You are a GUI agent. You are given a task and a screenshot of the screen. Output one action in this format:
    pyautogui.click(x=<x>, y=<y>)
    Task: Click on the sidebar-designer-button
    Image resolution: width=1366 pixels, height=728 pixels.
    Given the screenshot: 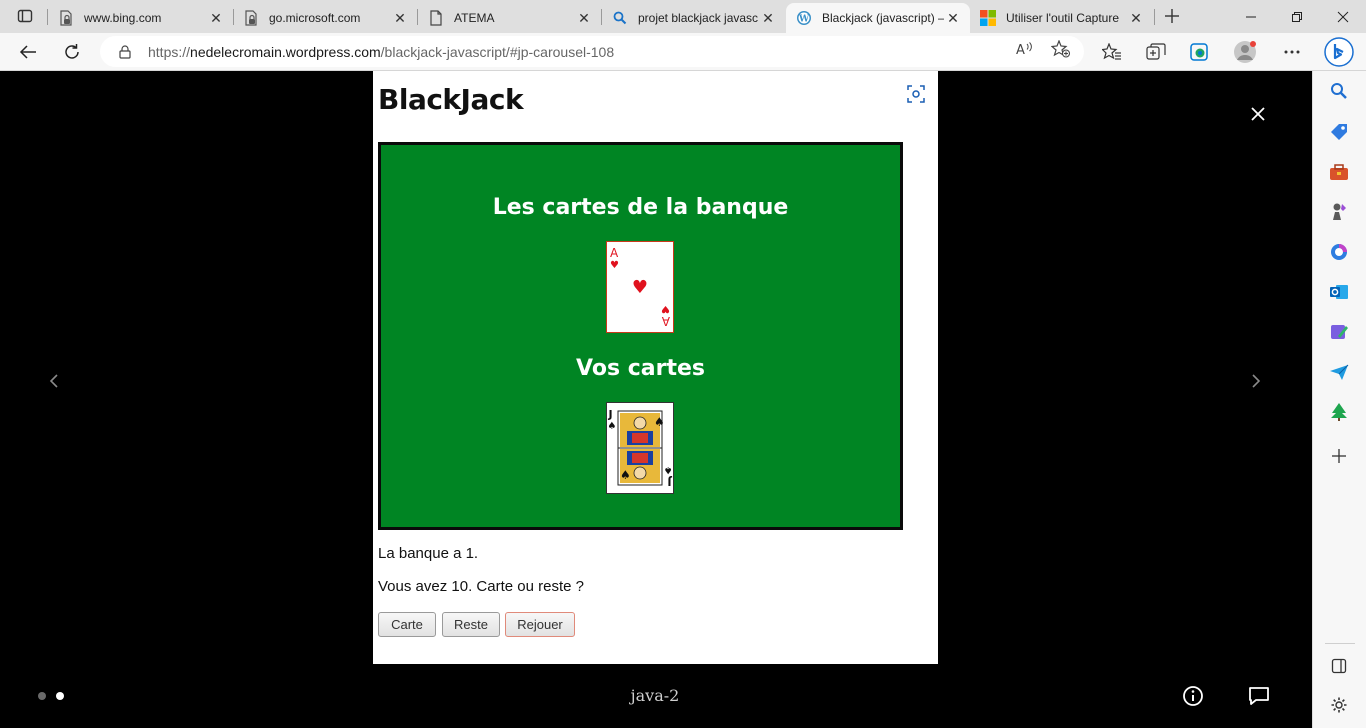 What is the action you would take?
    pyautogui.click(x=1339, y=332)
    